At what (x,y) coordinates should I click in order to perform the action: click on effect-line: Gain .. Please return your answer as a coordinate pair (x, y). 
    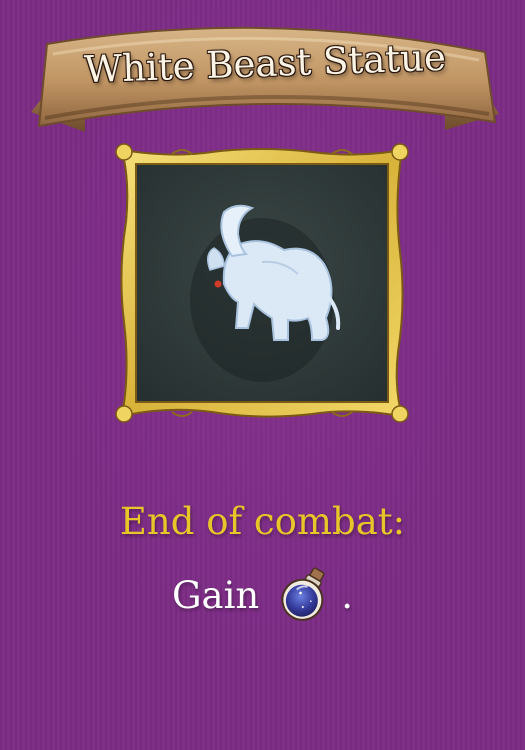
    Looking at the image, I should click on (262, 595).